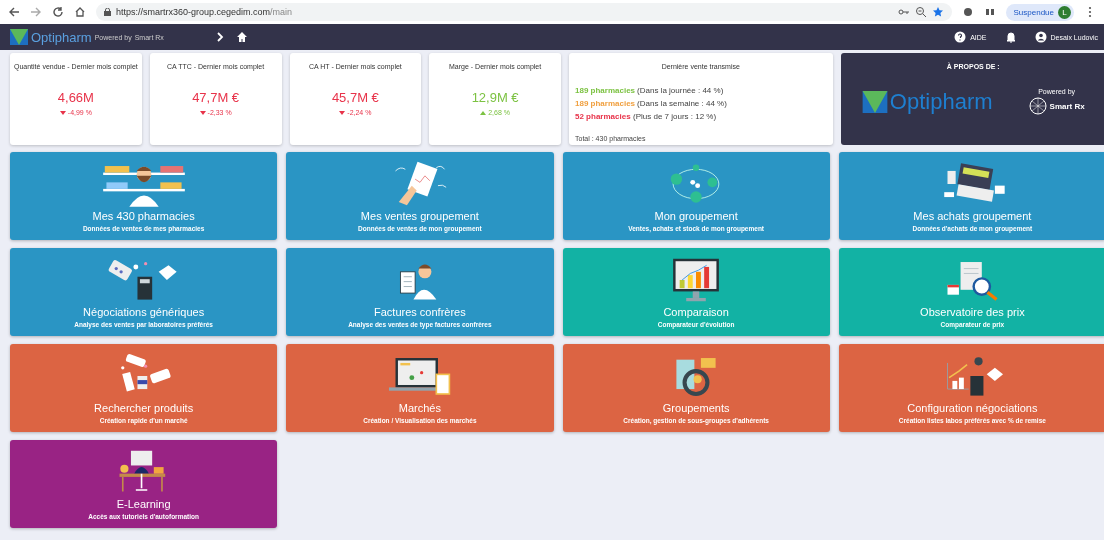 The image size is (1104, 540). What do you see at coordinates (524, 12) in the screenshot?
I see `address-bar: https://smartrx360-group.cegedim.com/main` at bounding box center [524, 12].